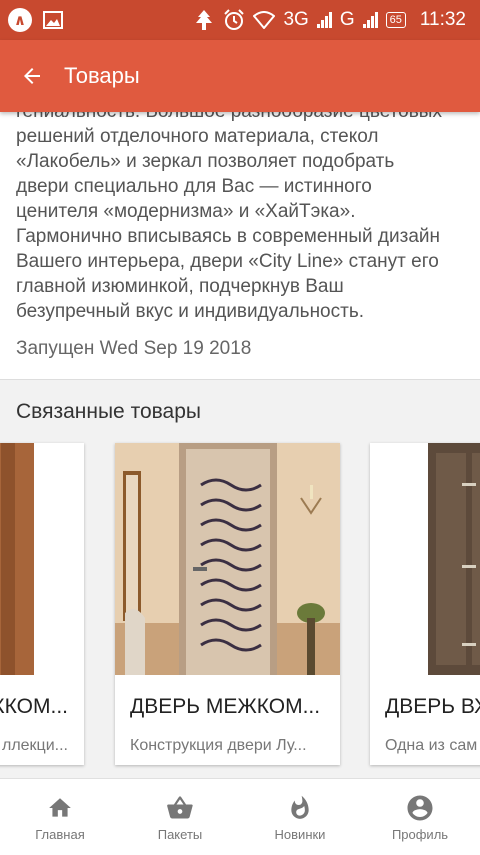 The image size is (480, 855). Describe the element at coordinates (60, 834) in the screenshot. I see `nav-label: Главная` at that location.